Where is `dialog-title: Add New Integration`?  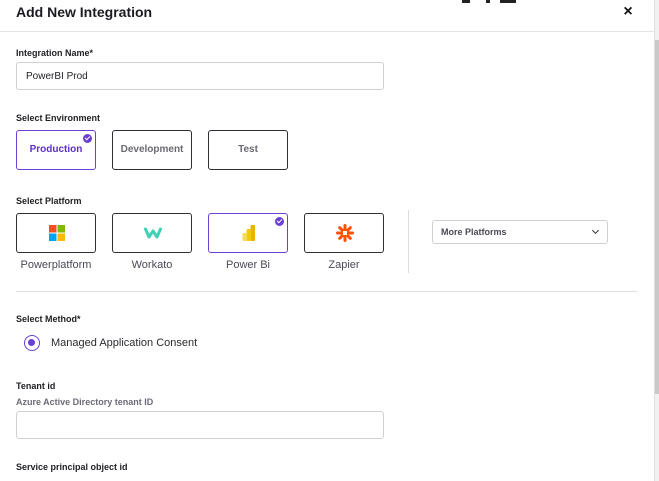
dialog-title: Add New Integration is located at coordinates (84, 12).